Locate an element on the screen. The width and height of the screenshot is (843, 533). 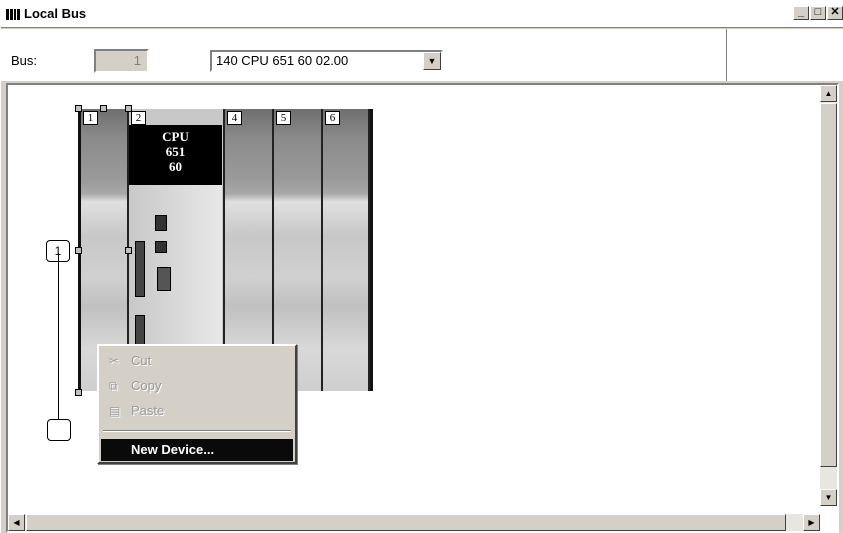
slot-number: 6 is located at coordinates (332, 118).